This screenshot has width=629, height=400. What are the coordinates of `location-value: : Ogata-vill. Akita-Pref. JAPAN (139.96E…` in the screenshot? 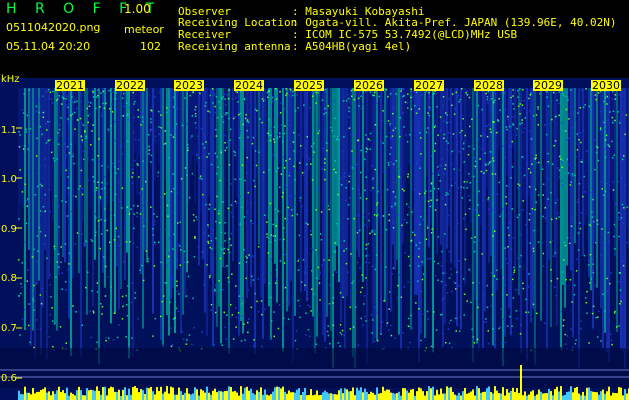 It's located at (454, 22).